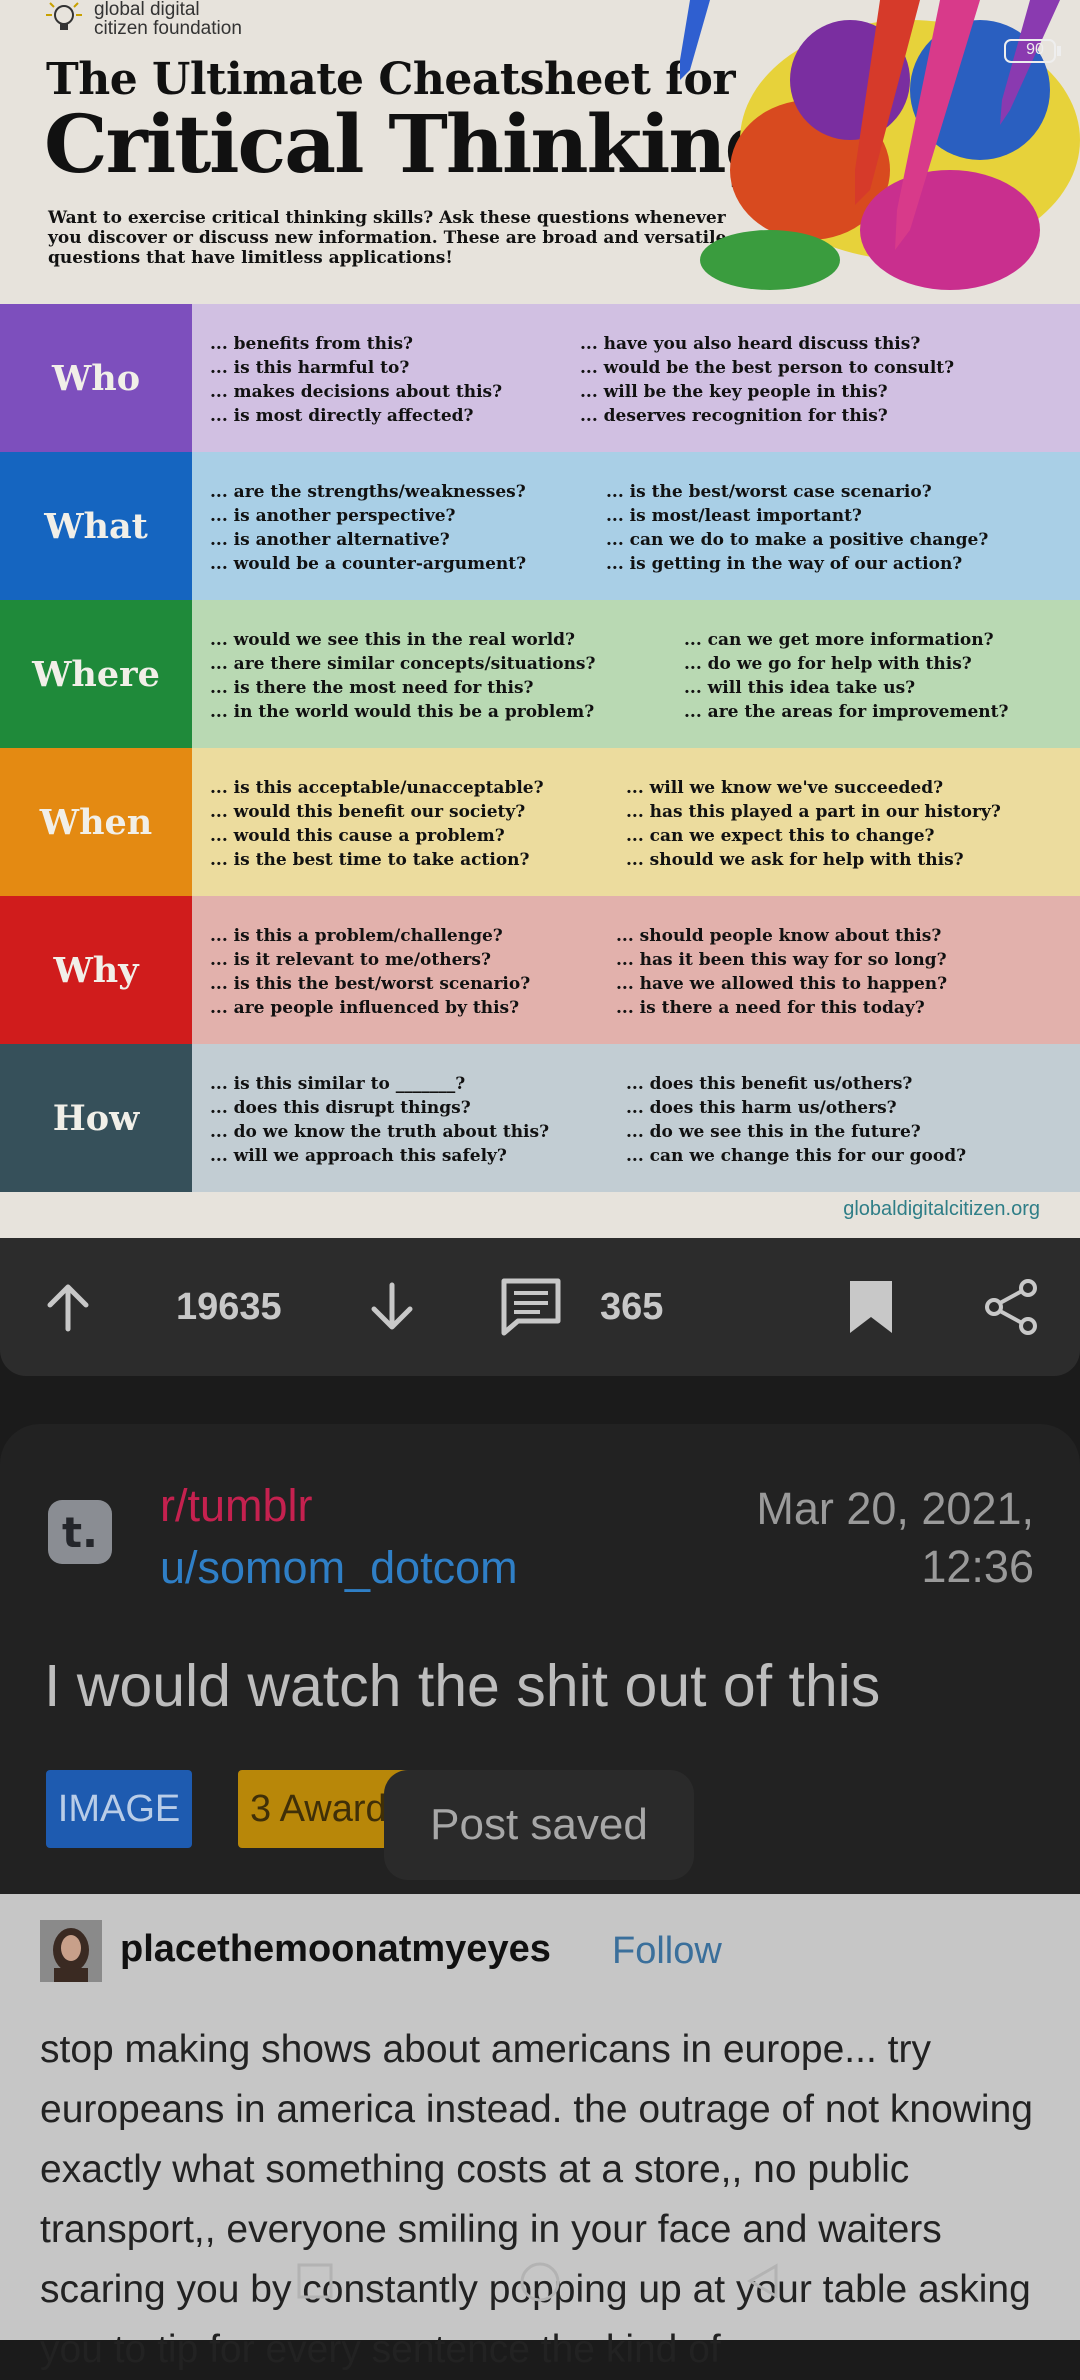  I want to click on upvote-arrow-icon, so click(68, 1308).